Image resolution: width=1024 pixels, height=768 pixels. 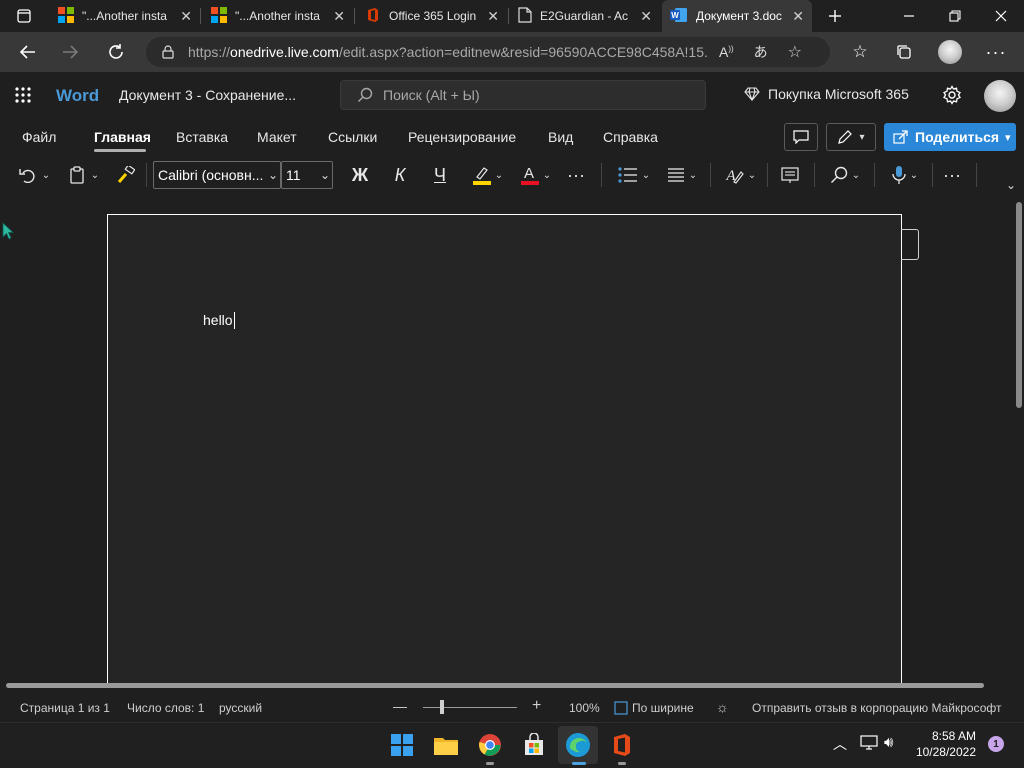 What do you see at coordinates (1001, 16) in the screenshot?
I see `close-window-icon` at bounding box center [1001, 16].